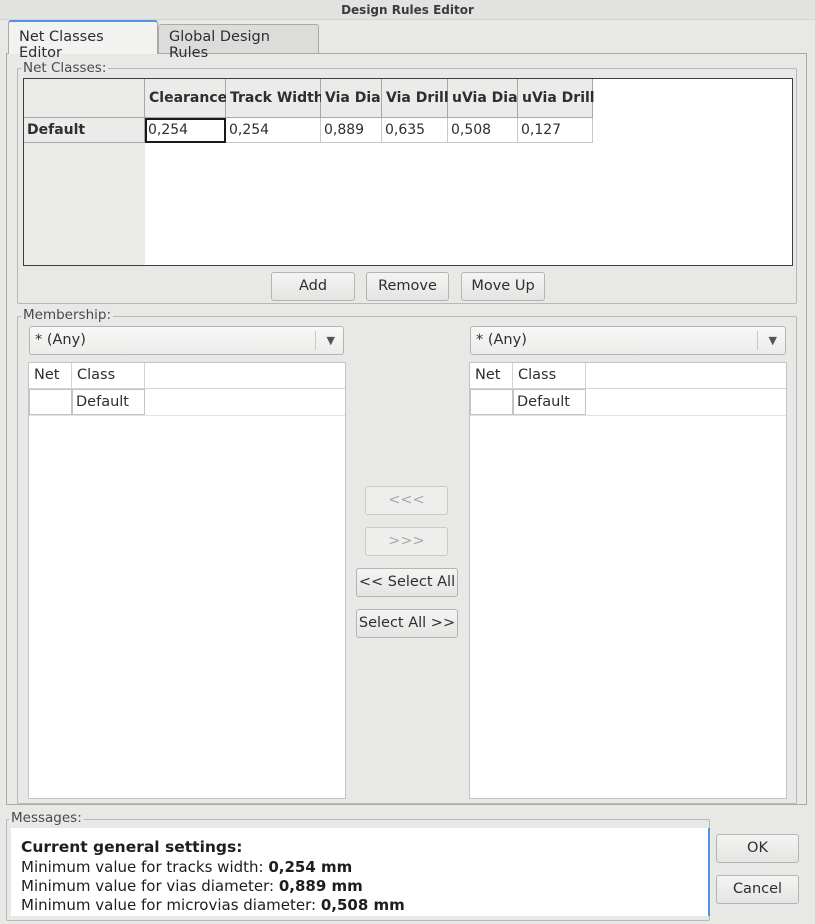  What do you see at coordinates (628, 340) in the screenshot?
I see `right-filter-dropdown: * (Any) ▼` at bounding box center [628, 340].